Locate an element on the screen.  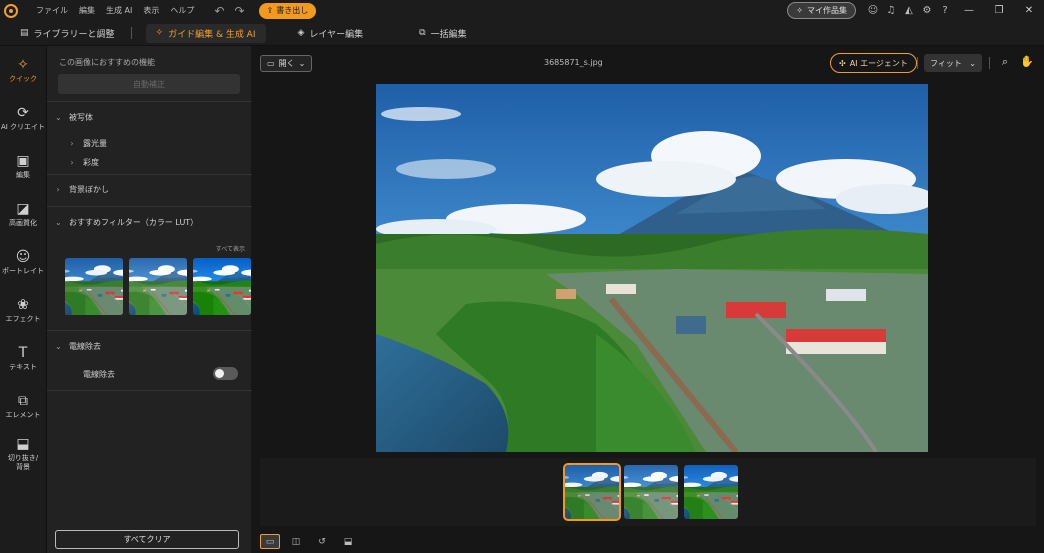
filter-section-header: ⌄ おすすめフィルター（カラー LUT） is located at coordinates (126, 222).